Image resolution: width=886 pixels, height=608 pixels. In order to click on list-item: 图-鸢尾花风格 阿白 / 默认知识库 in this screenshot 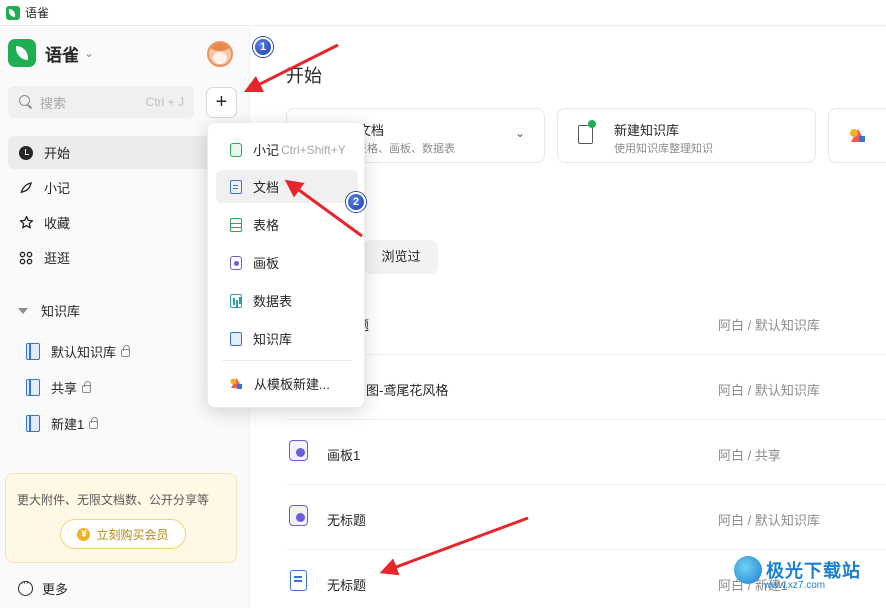, I will do `click(586, 387)`.